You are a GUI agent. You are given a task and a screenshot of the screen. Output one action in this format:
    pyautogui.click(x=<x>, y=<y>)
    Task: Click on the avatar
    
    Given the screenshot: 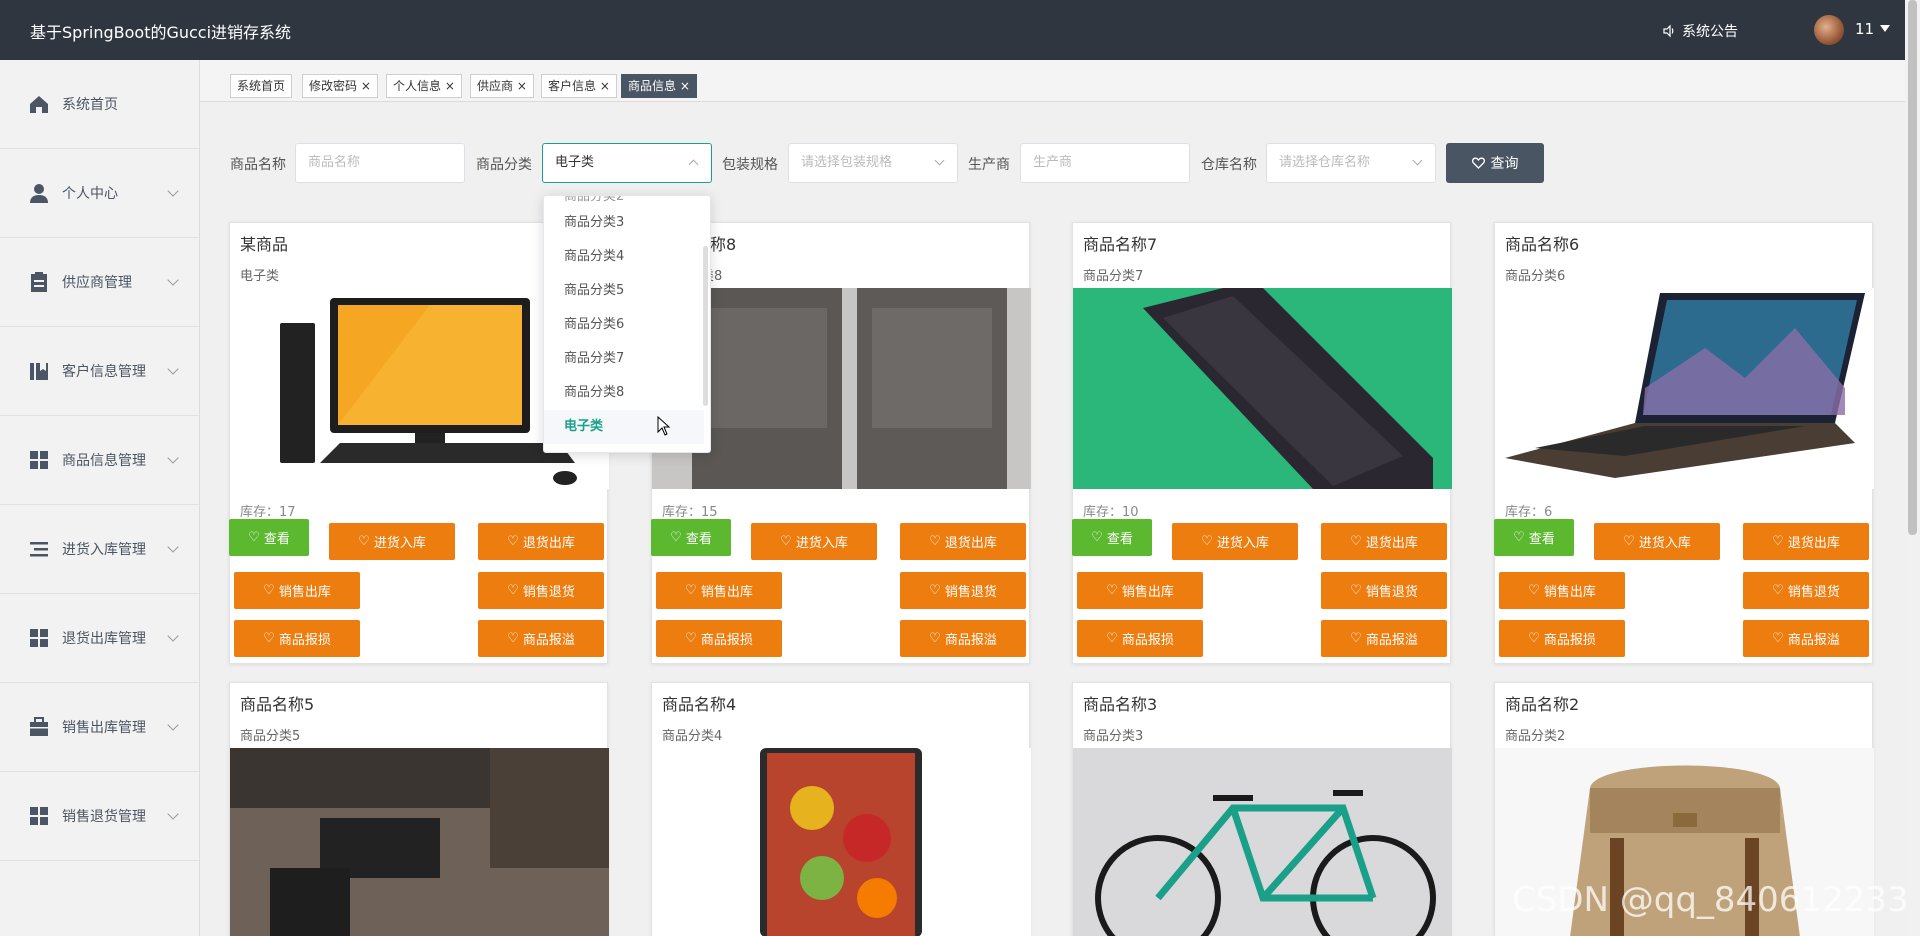 What is the action you would take?
    pyautogui.click(x=1829, y=30)
    